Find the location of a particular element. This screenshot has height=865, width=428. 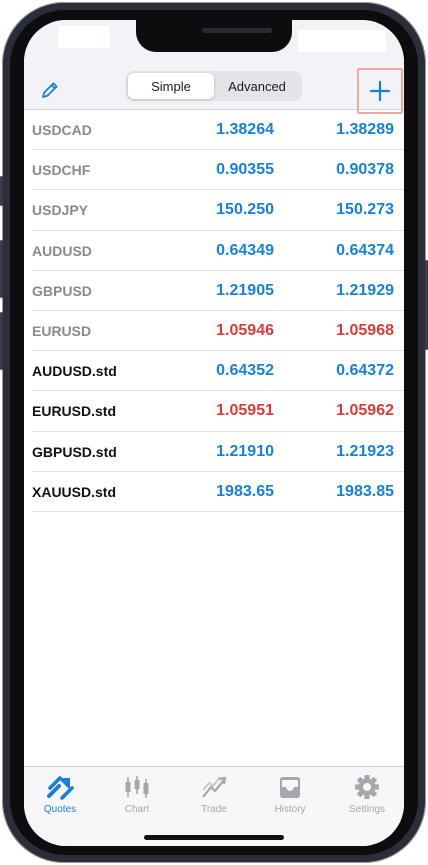

quote-ask: 1.38289 is located at coordinates (365, 130).